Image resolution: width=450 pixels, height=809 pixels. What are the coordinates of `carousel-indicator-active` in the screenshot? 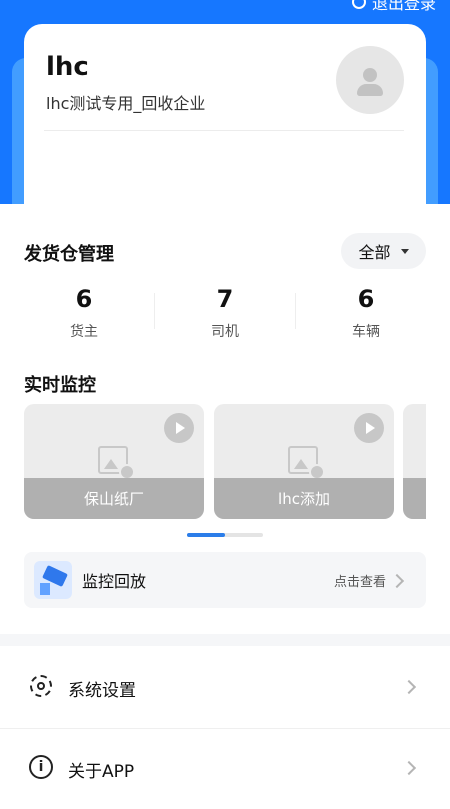 It's located at (206, 535).